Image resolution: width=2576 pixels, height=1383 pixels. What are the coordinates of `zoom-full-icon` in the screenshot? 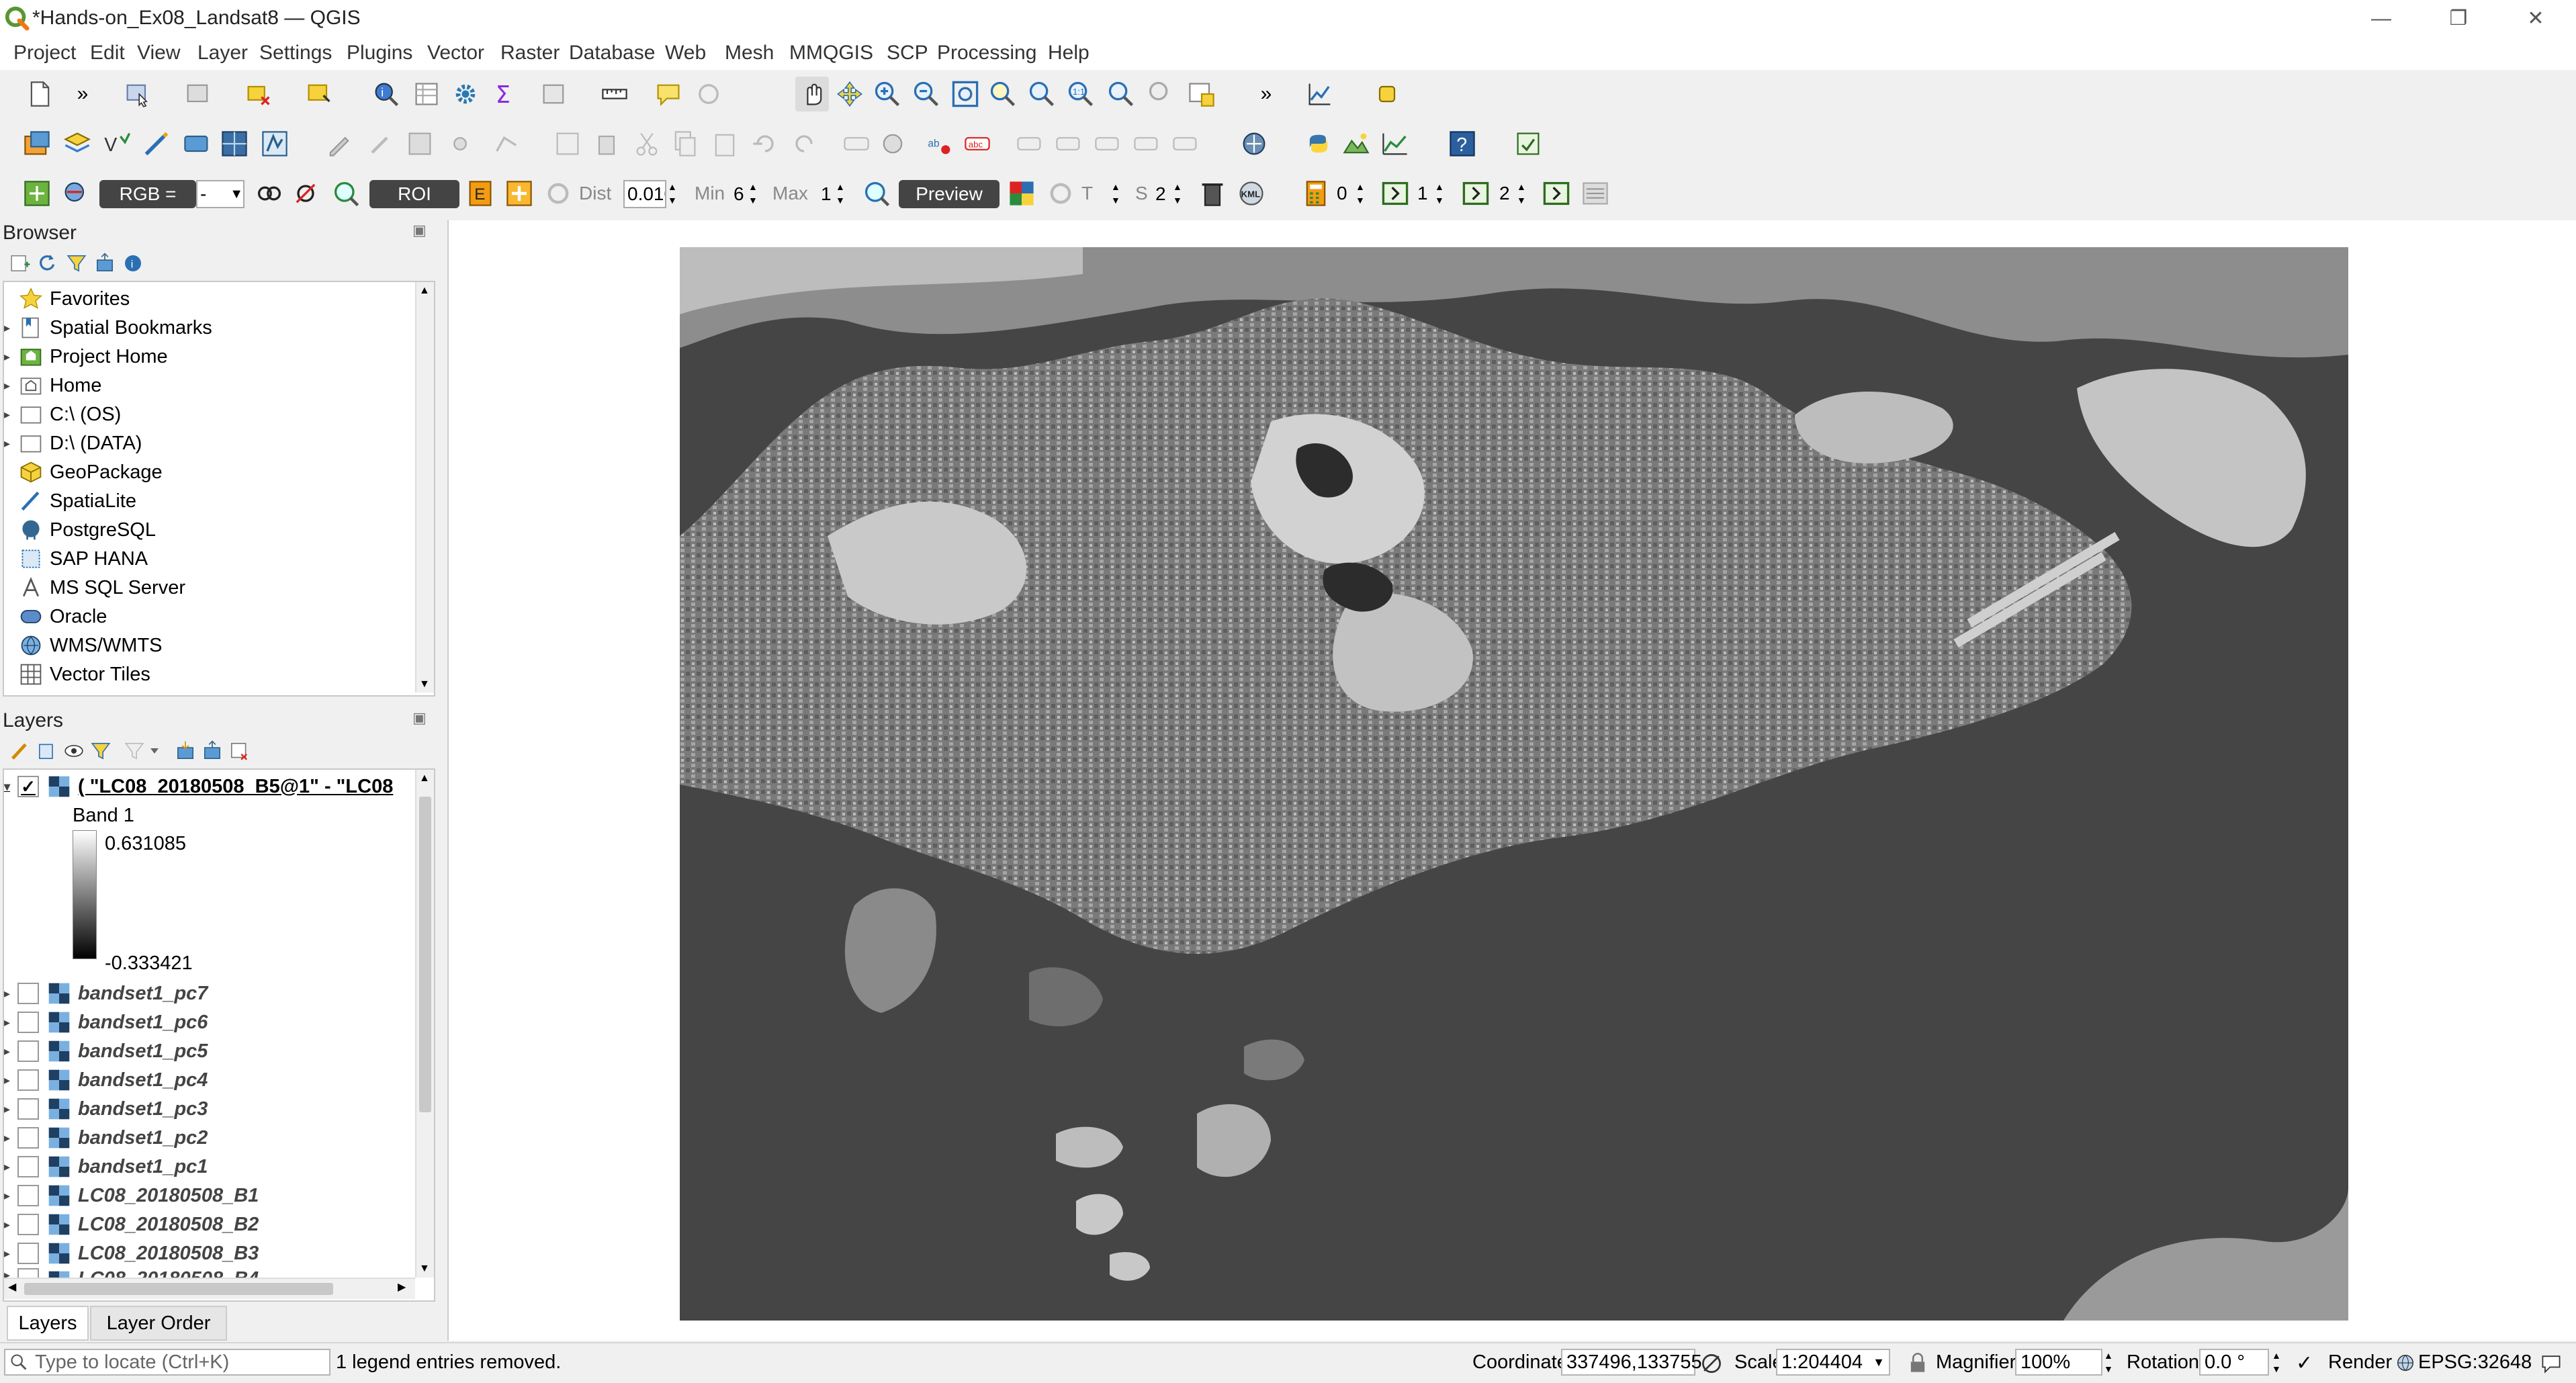 It's located at (965, 94).